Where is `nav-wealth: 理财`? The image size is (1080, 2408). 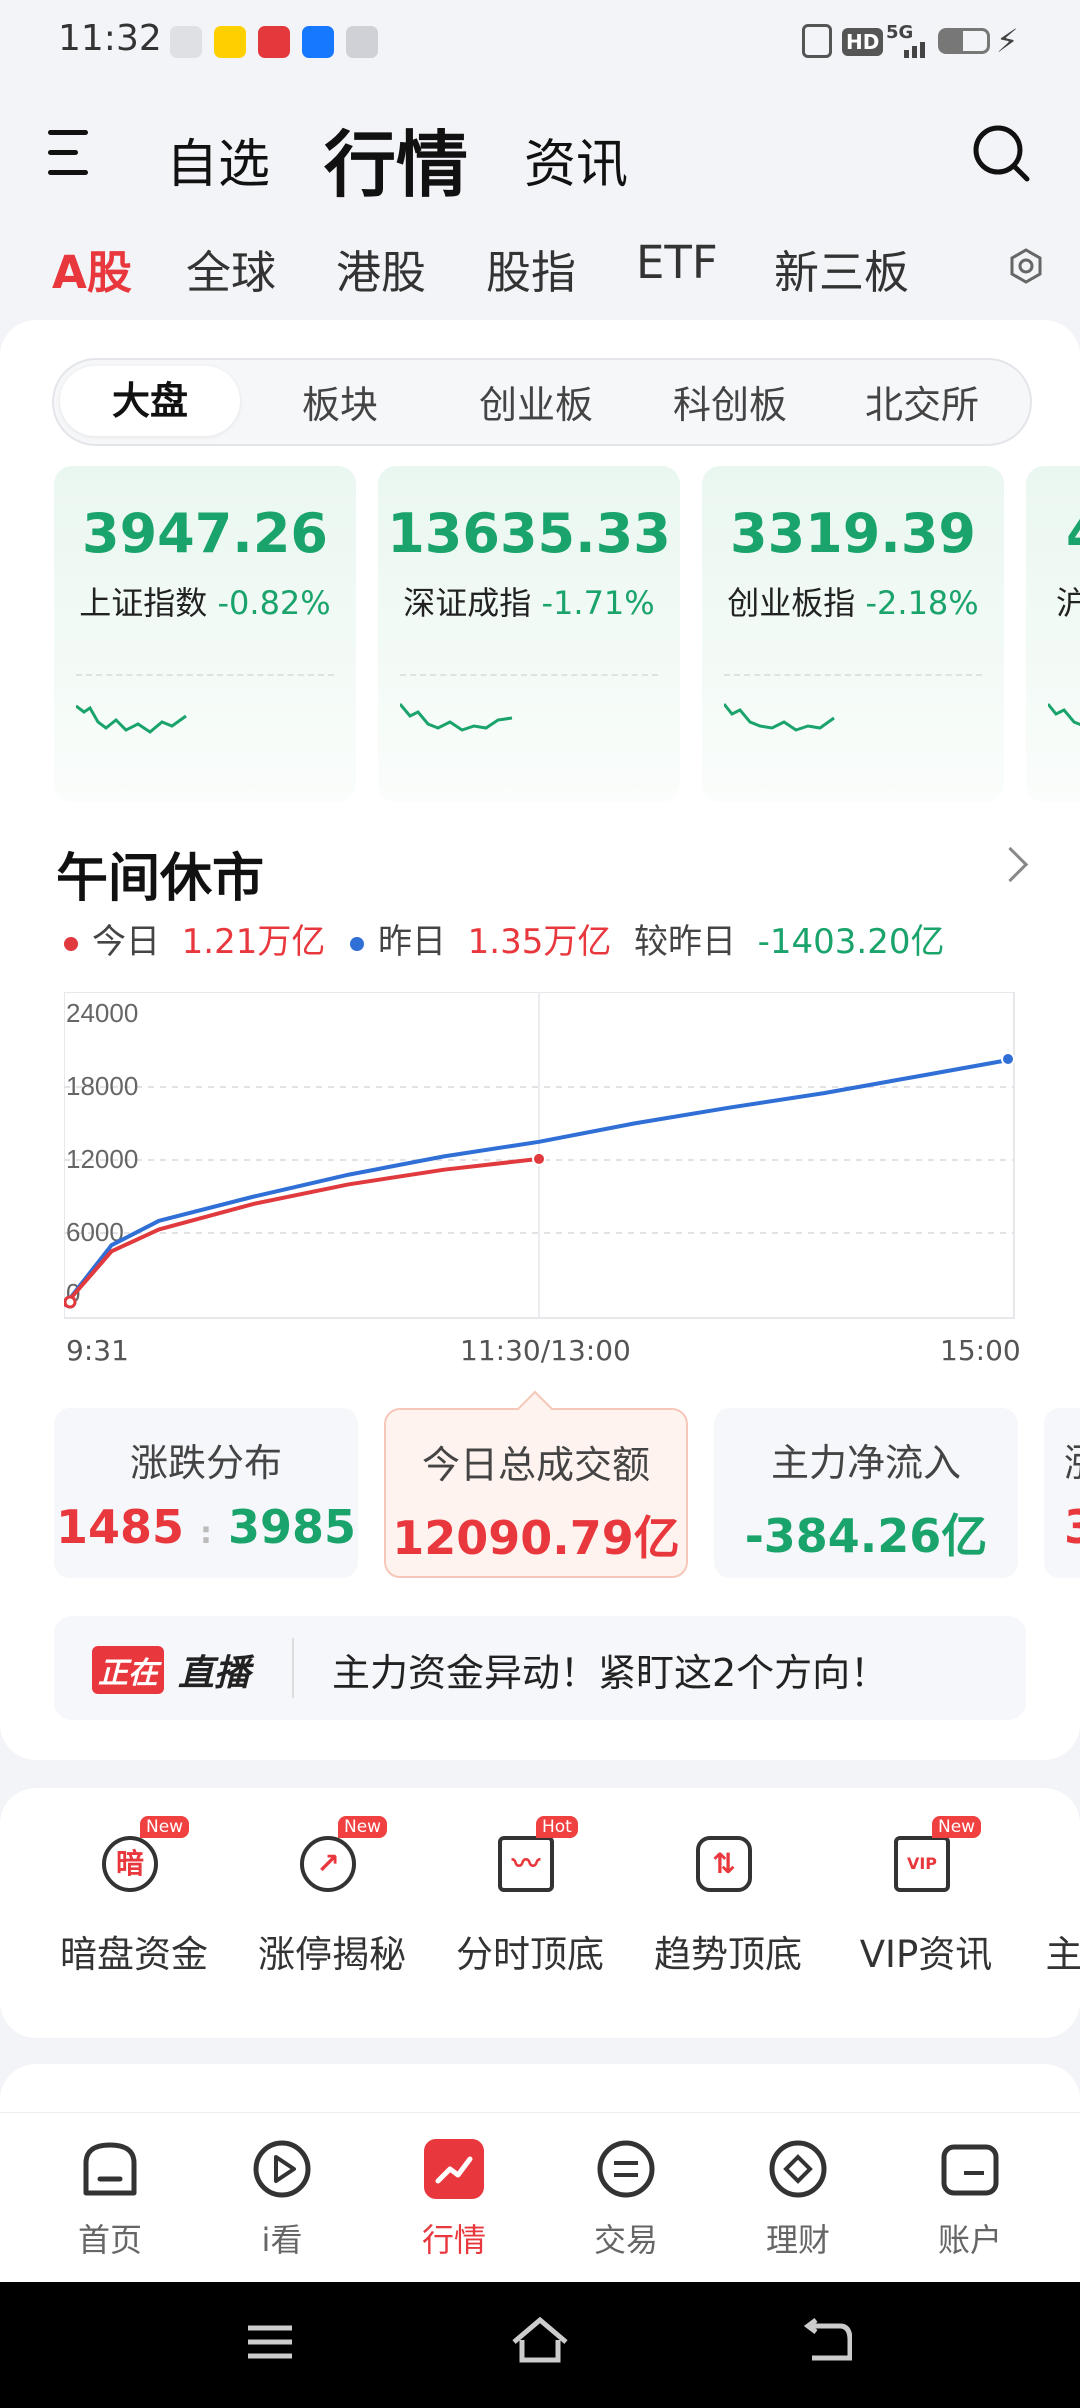 nav-wealth: 理财 is located at coordinates (798, 2199).